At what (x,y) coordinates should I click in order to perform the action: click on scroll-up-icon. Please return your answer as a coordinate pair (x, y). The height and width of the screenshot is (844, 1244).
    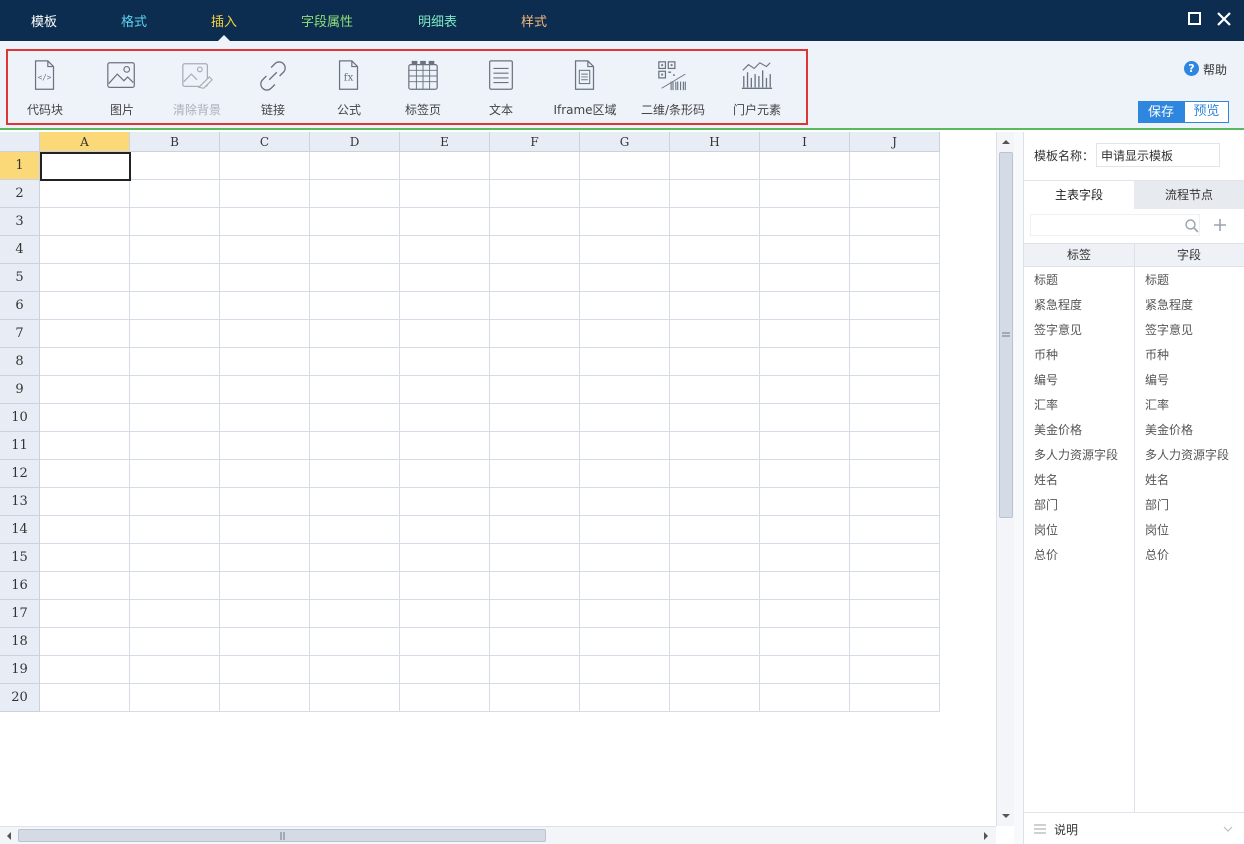
    Looking at the image, I should click on (1006, 142).